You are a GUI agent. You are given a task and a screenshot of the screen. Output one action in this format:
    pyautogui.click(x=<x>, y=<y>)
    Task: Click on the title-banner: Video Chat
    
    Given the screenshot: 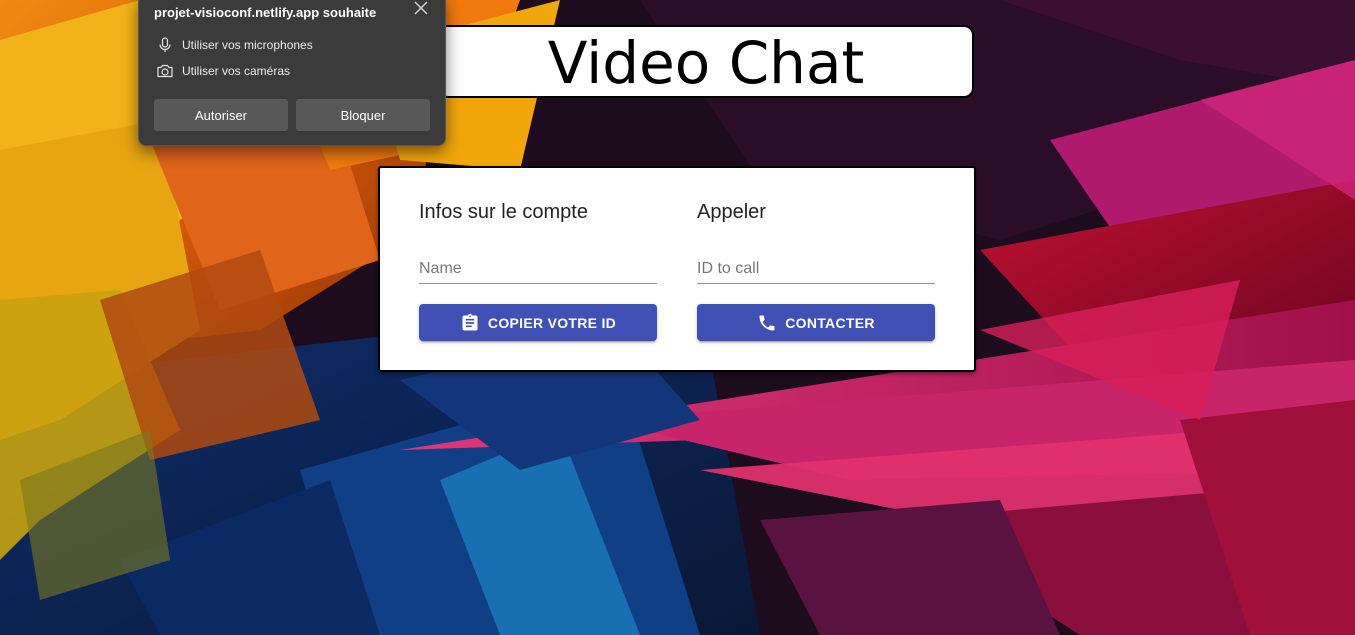 What is the action you would take?
    pyautogui.click(x=706, y=61)
    